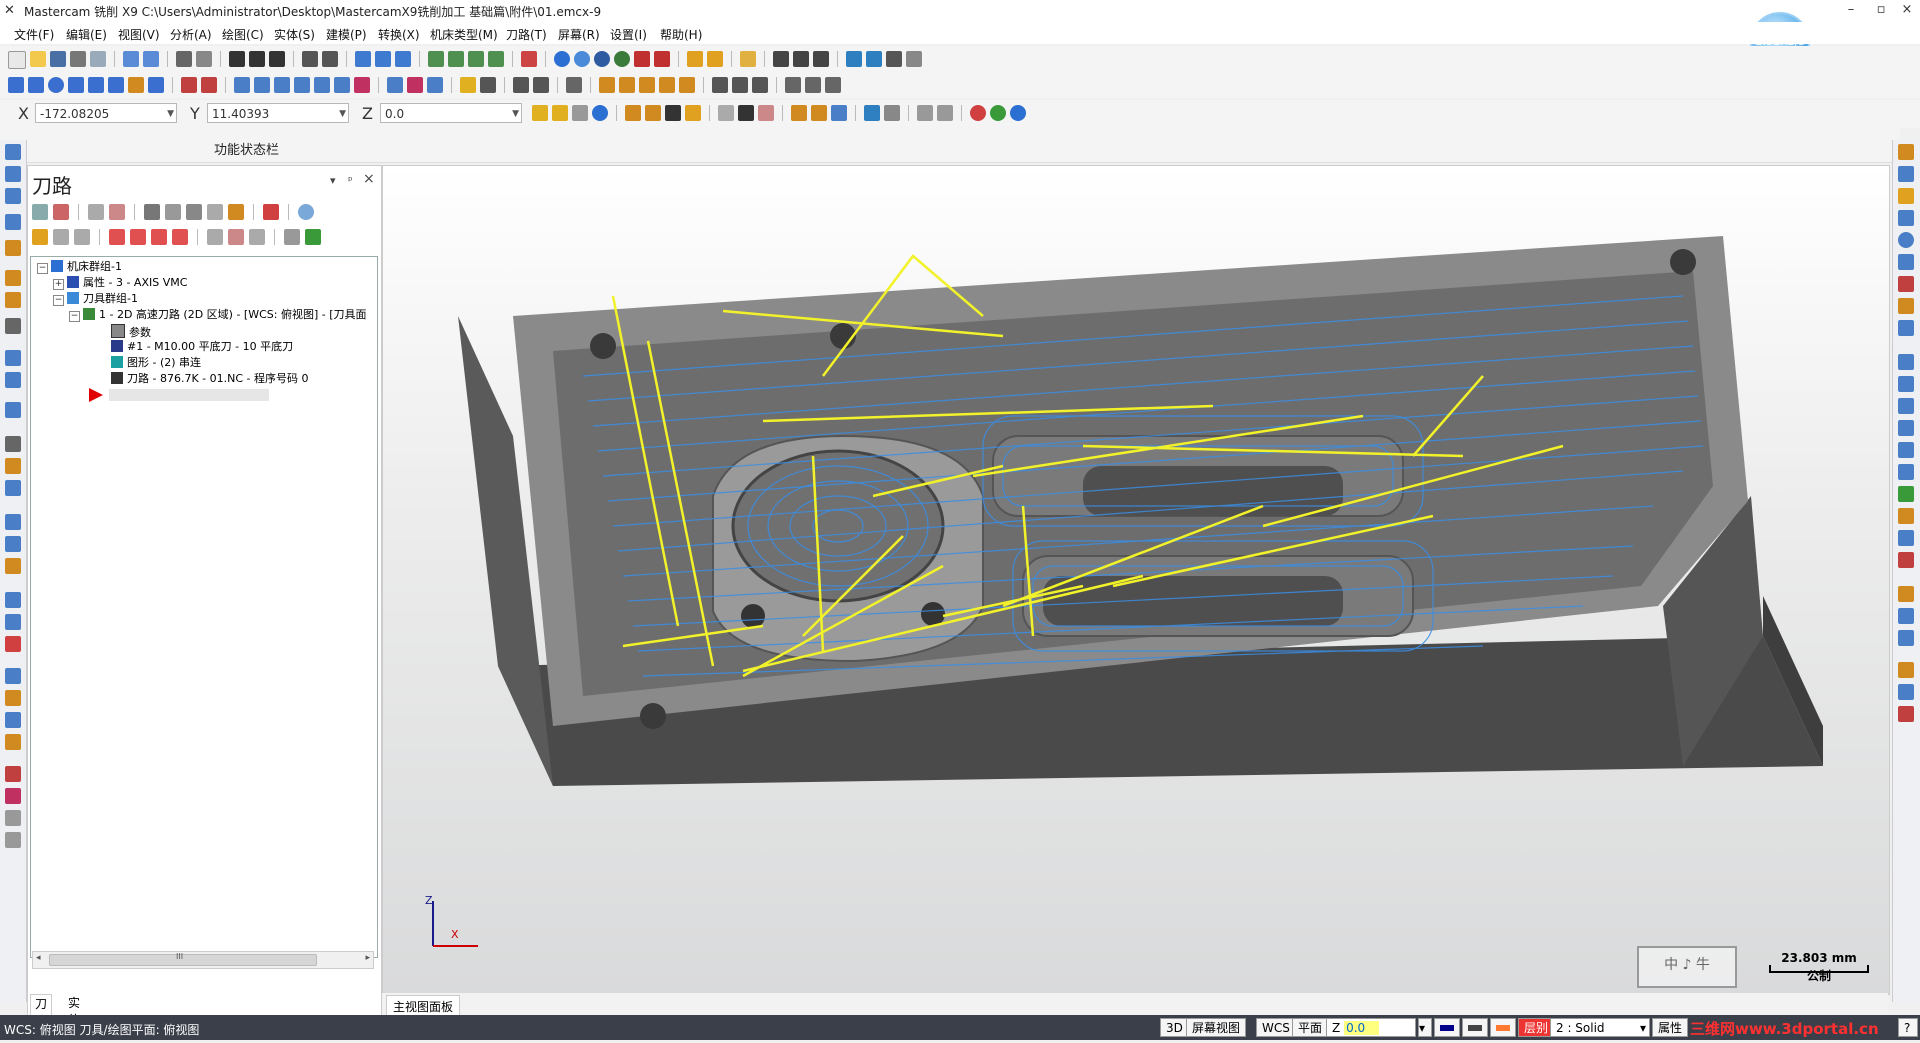 The image size is (1920, 1043). Describe the element at coordinates (839, 113) in the screenshot. I see `solid-select-icon` at that location.